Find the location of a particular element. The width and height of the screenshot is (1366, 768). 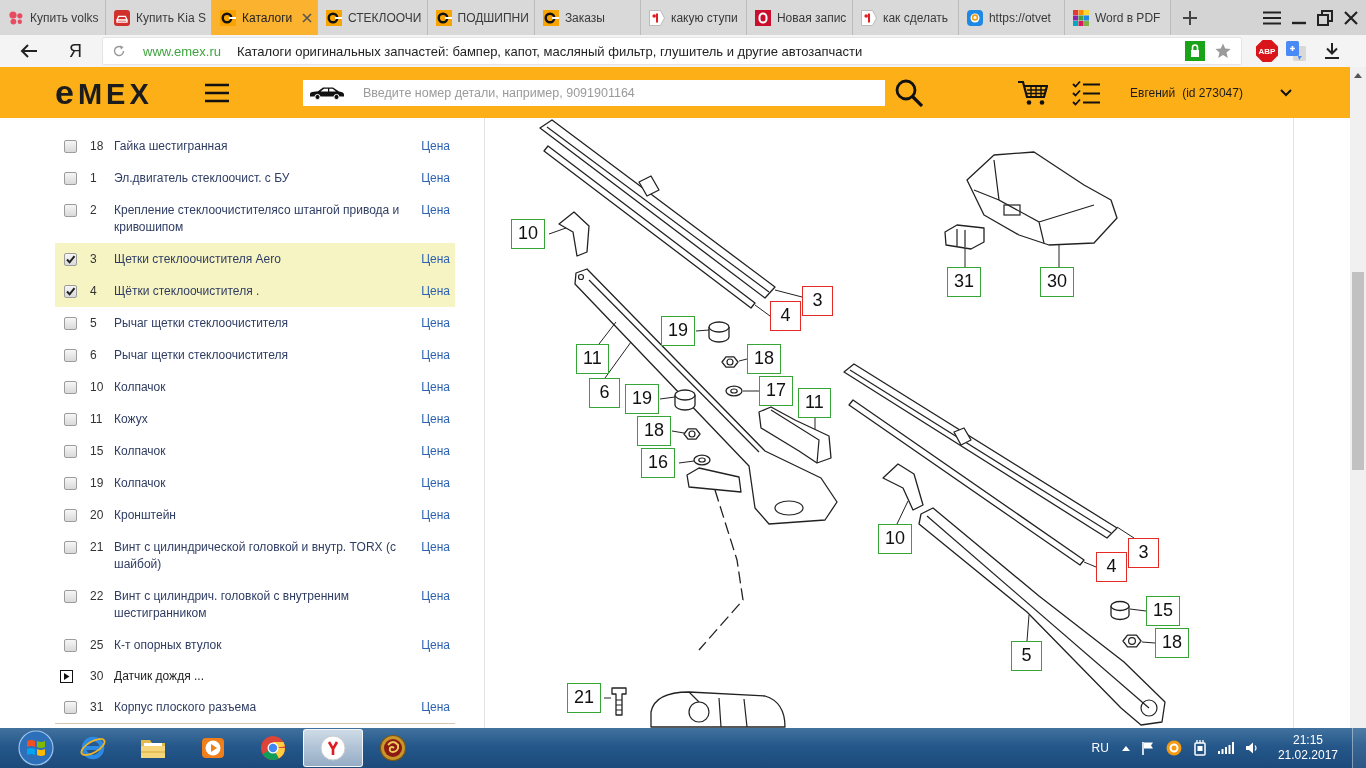

speaker-icon is located at coordinates (1251, 748).